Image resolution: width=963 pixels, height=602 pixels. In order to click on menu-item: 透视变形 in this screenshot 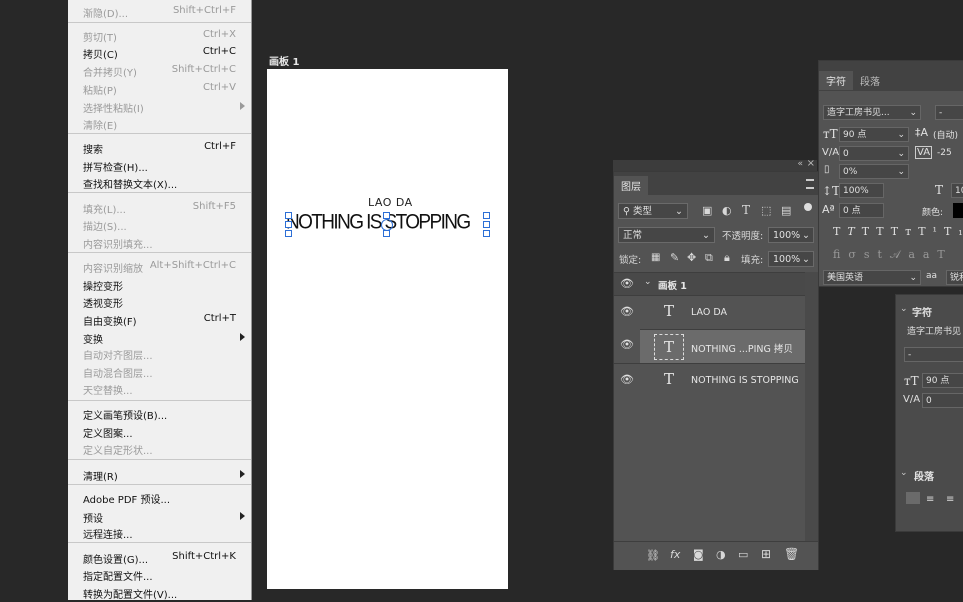, I will do `click(159, 302)`.